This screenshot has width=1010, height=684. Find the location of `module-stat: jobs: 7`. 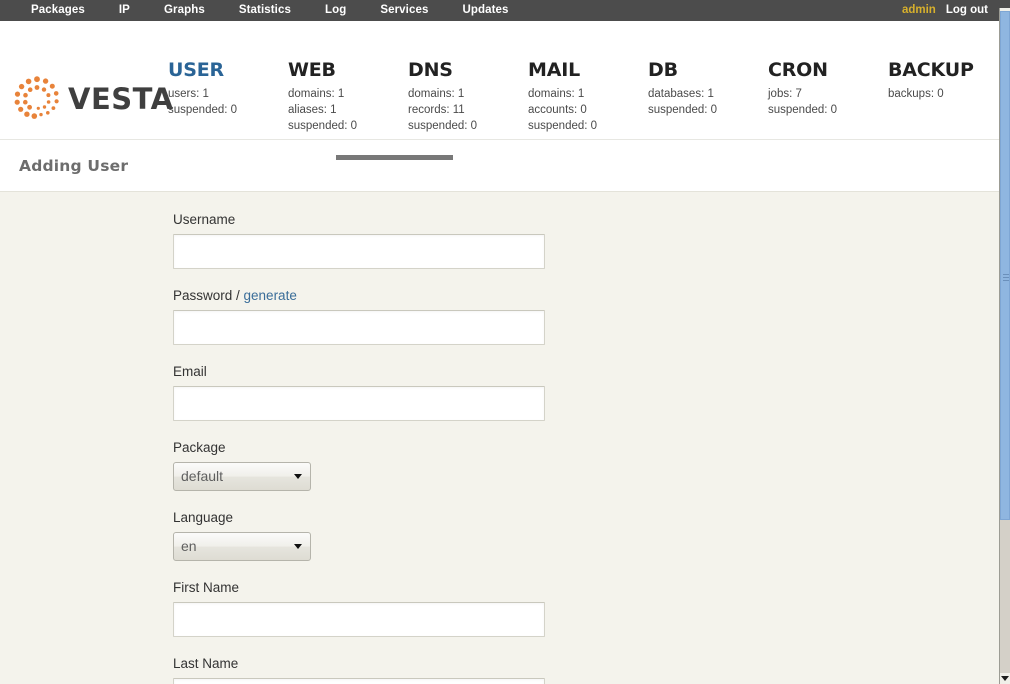

module-stat: jobs: 7 is located at coordinates (785, 94).